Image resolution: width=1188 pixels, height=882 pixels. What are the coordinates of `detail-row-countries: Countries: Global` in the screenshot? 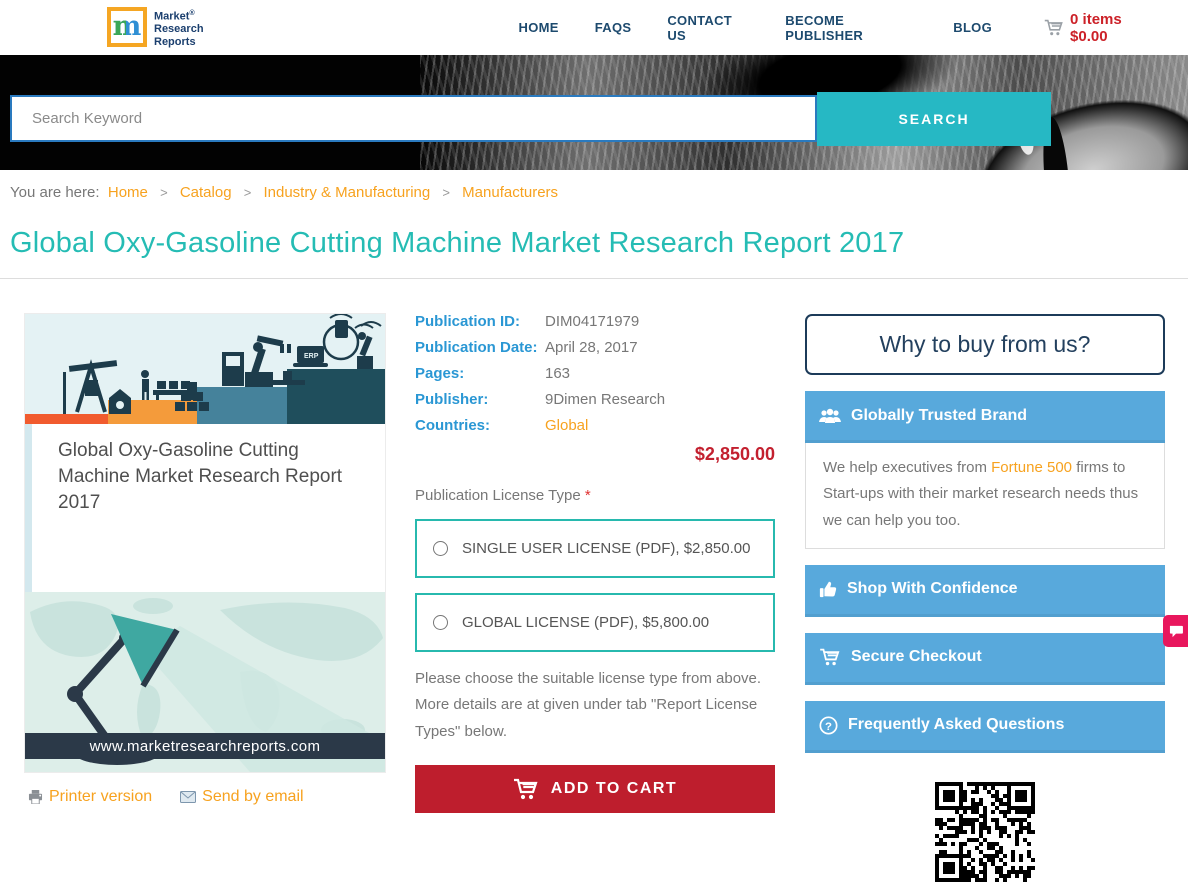 It's located at (502, 425).